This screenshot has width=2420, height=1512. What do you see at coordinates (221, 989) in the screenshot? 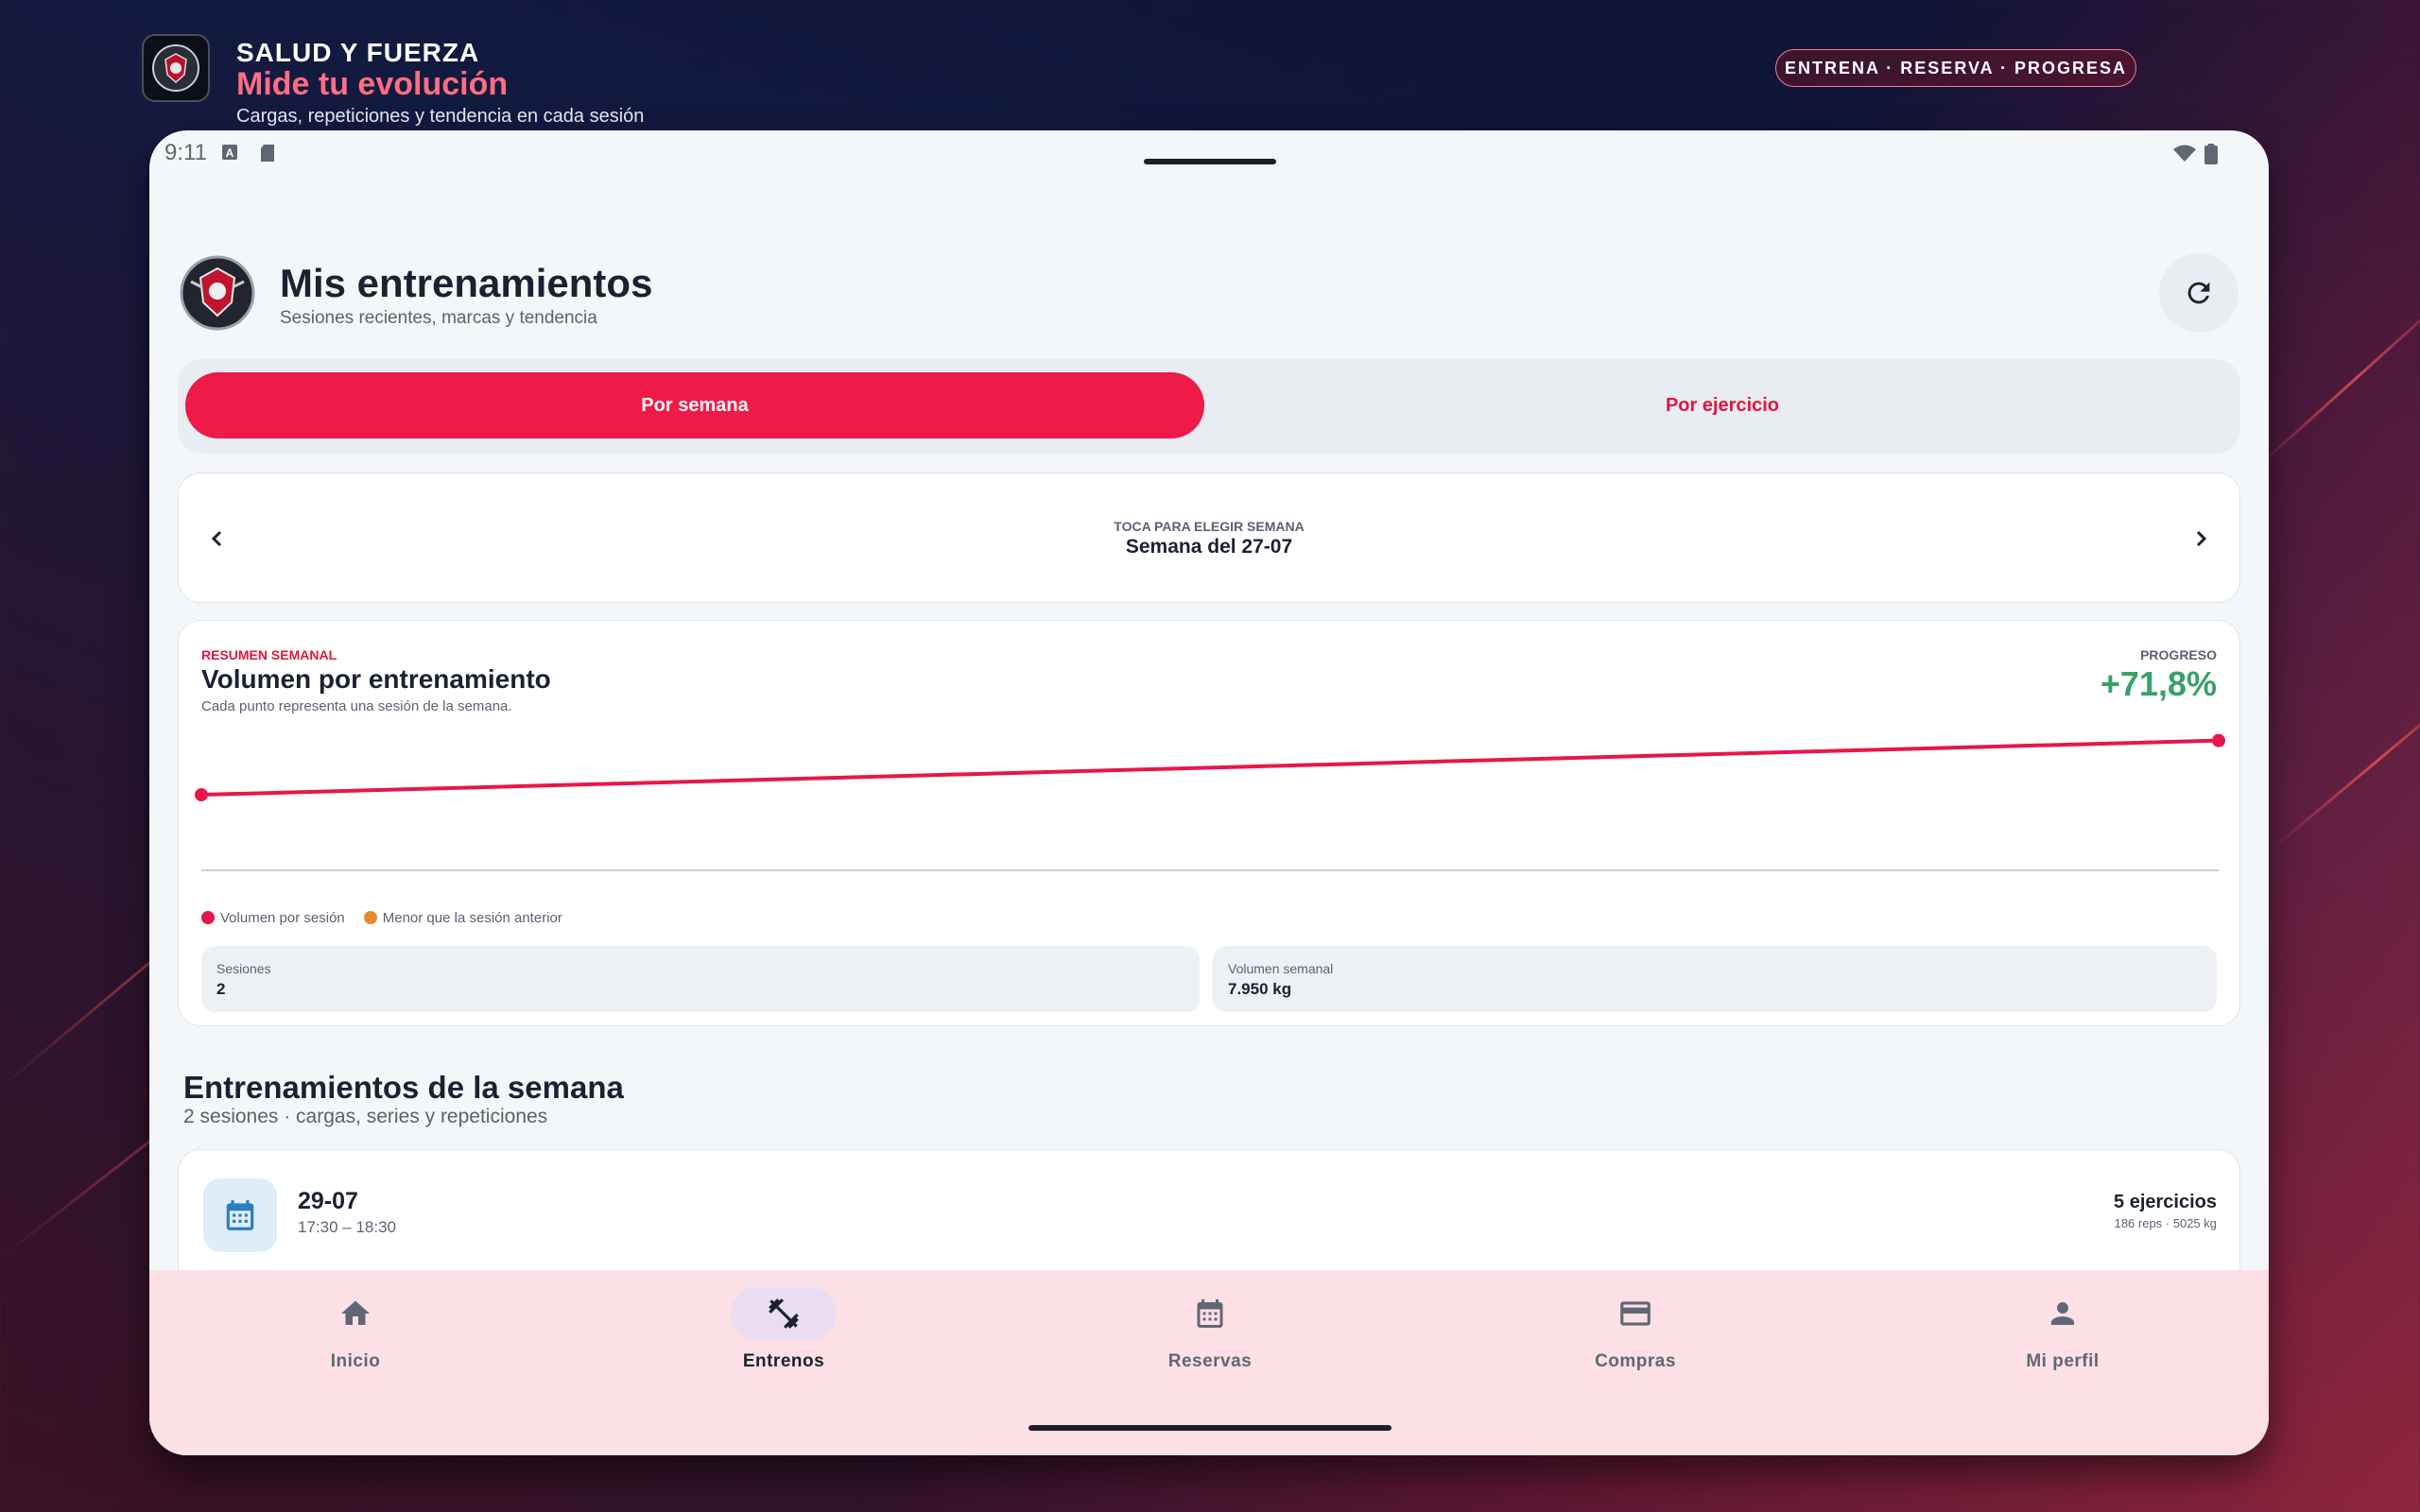
I see `stat-sessions-value: 2` at bounding box center [221, 989].